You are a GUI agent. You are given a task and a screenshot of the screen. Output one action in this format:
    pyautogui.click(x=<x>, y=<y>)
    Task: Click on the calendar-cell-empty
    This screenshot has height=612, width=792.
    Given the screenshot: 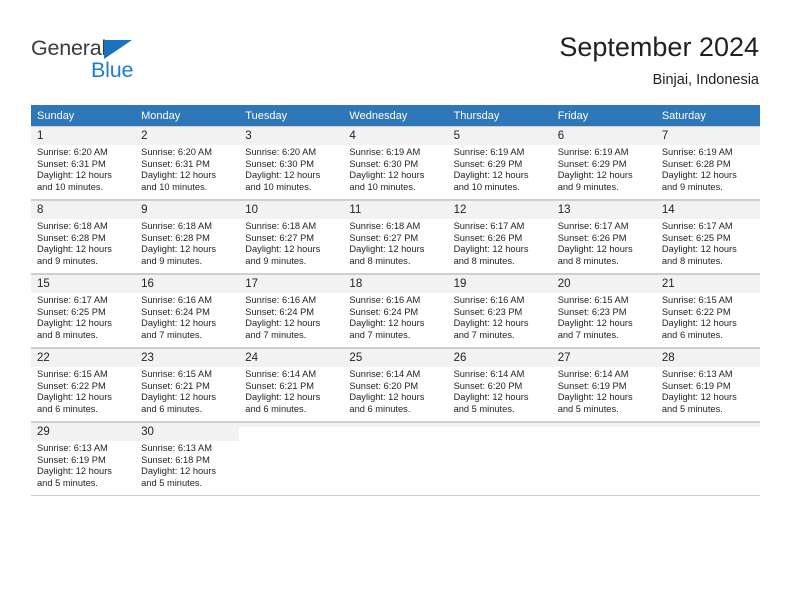 What is the action you would take?
    pyautogui.click(x=499, y=459)
    